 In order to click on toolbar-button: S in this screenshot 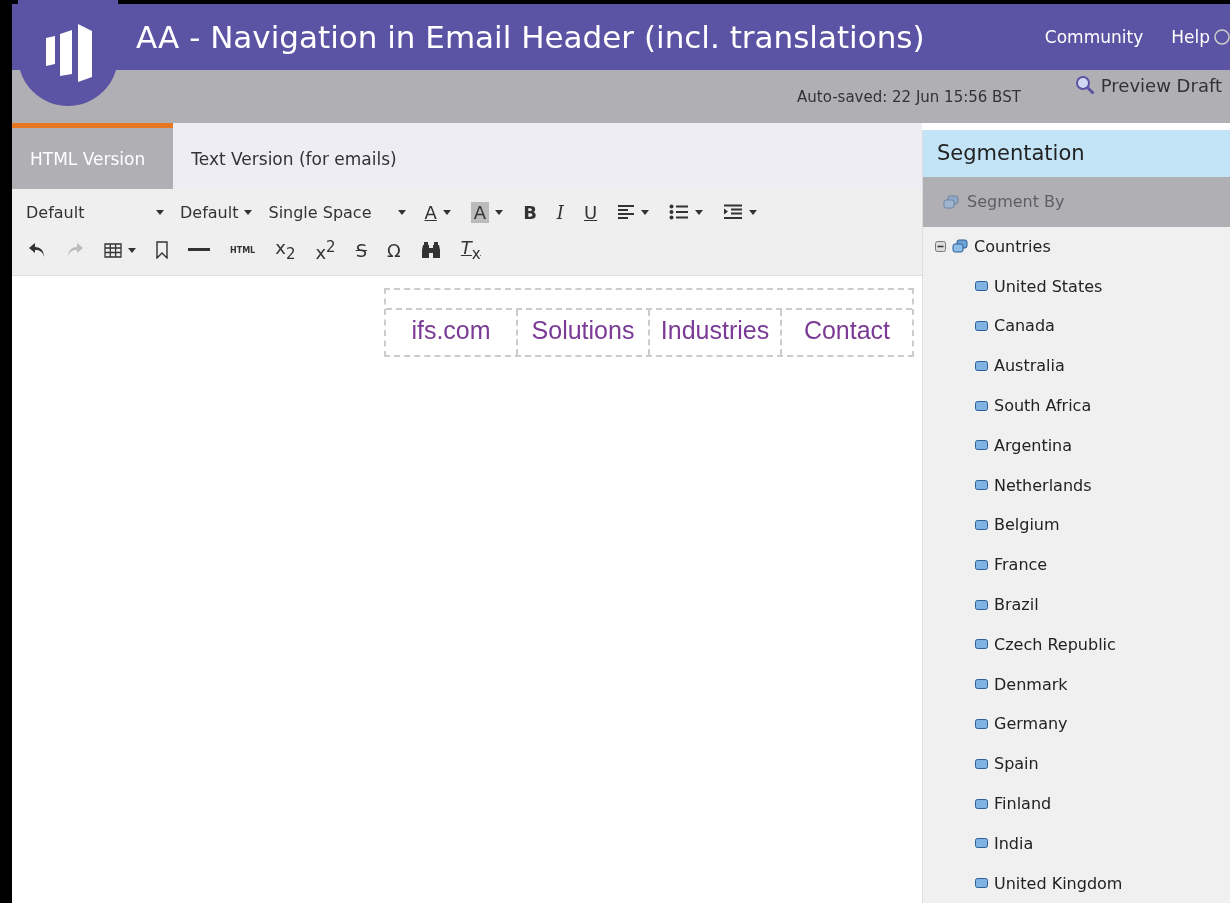, I will do `click(361, 250)`.